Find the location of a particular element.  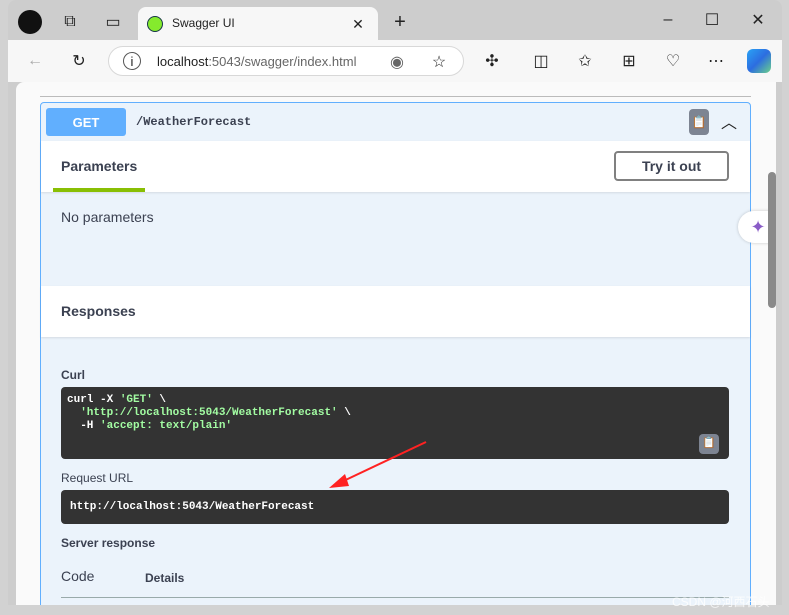

url-path: :5043/swagger/index.html is located at coordinates (282, 61).